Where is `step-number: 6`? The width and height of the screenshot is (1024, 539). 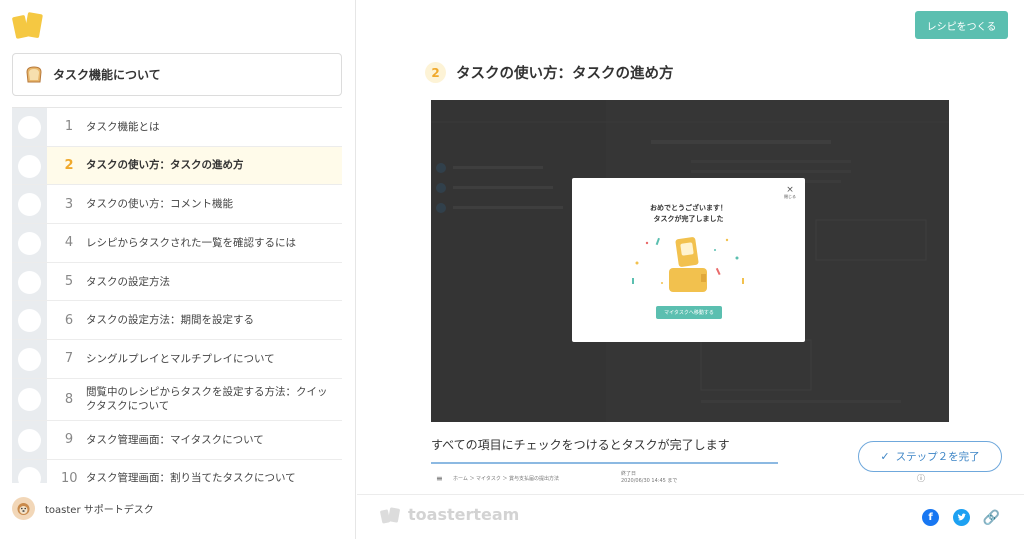
step-number: 6 is located at coordinates (69, 320).